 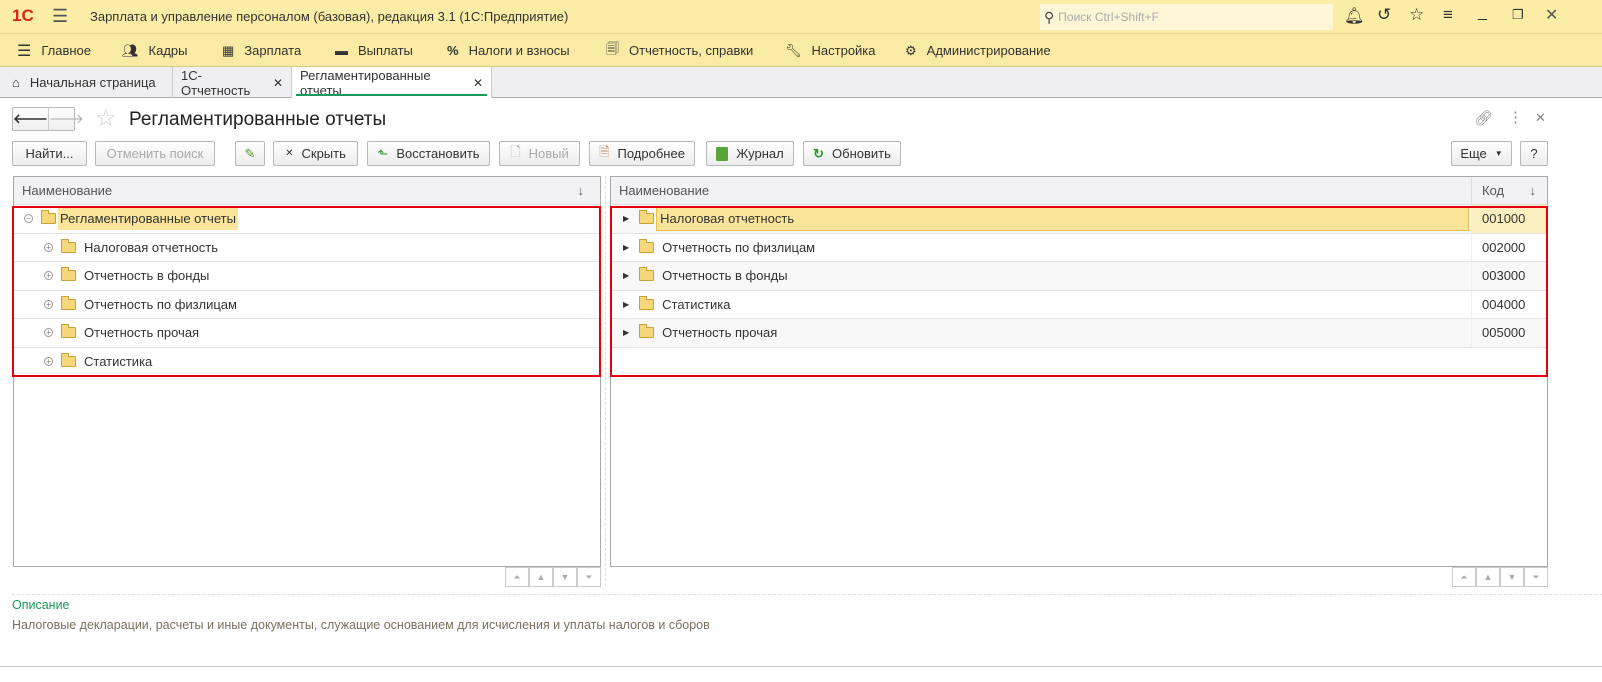 I want to click on help-button: ?, so click(x=1534, y=153).